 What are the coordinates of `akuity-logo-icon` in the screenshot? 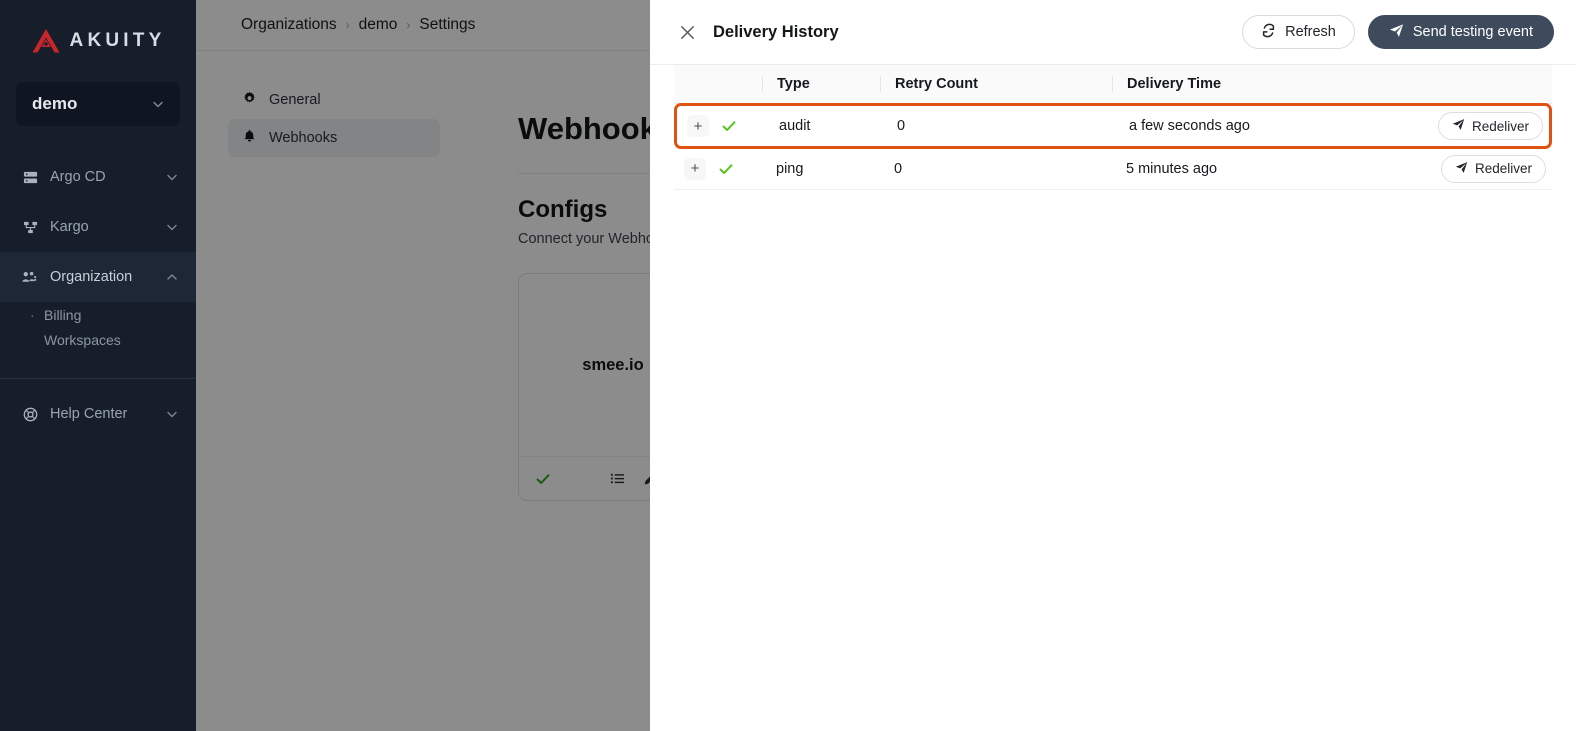 It's located at (46, 41).